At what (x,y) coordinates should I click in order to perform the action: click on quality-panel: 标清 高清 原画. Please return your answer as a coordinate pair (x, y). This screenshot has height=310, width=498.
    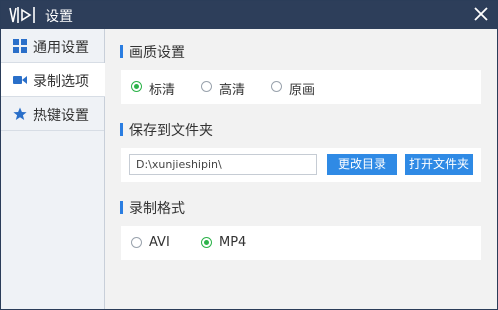
    Looking at the image, I should click on (301, 87).